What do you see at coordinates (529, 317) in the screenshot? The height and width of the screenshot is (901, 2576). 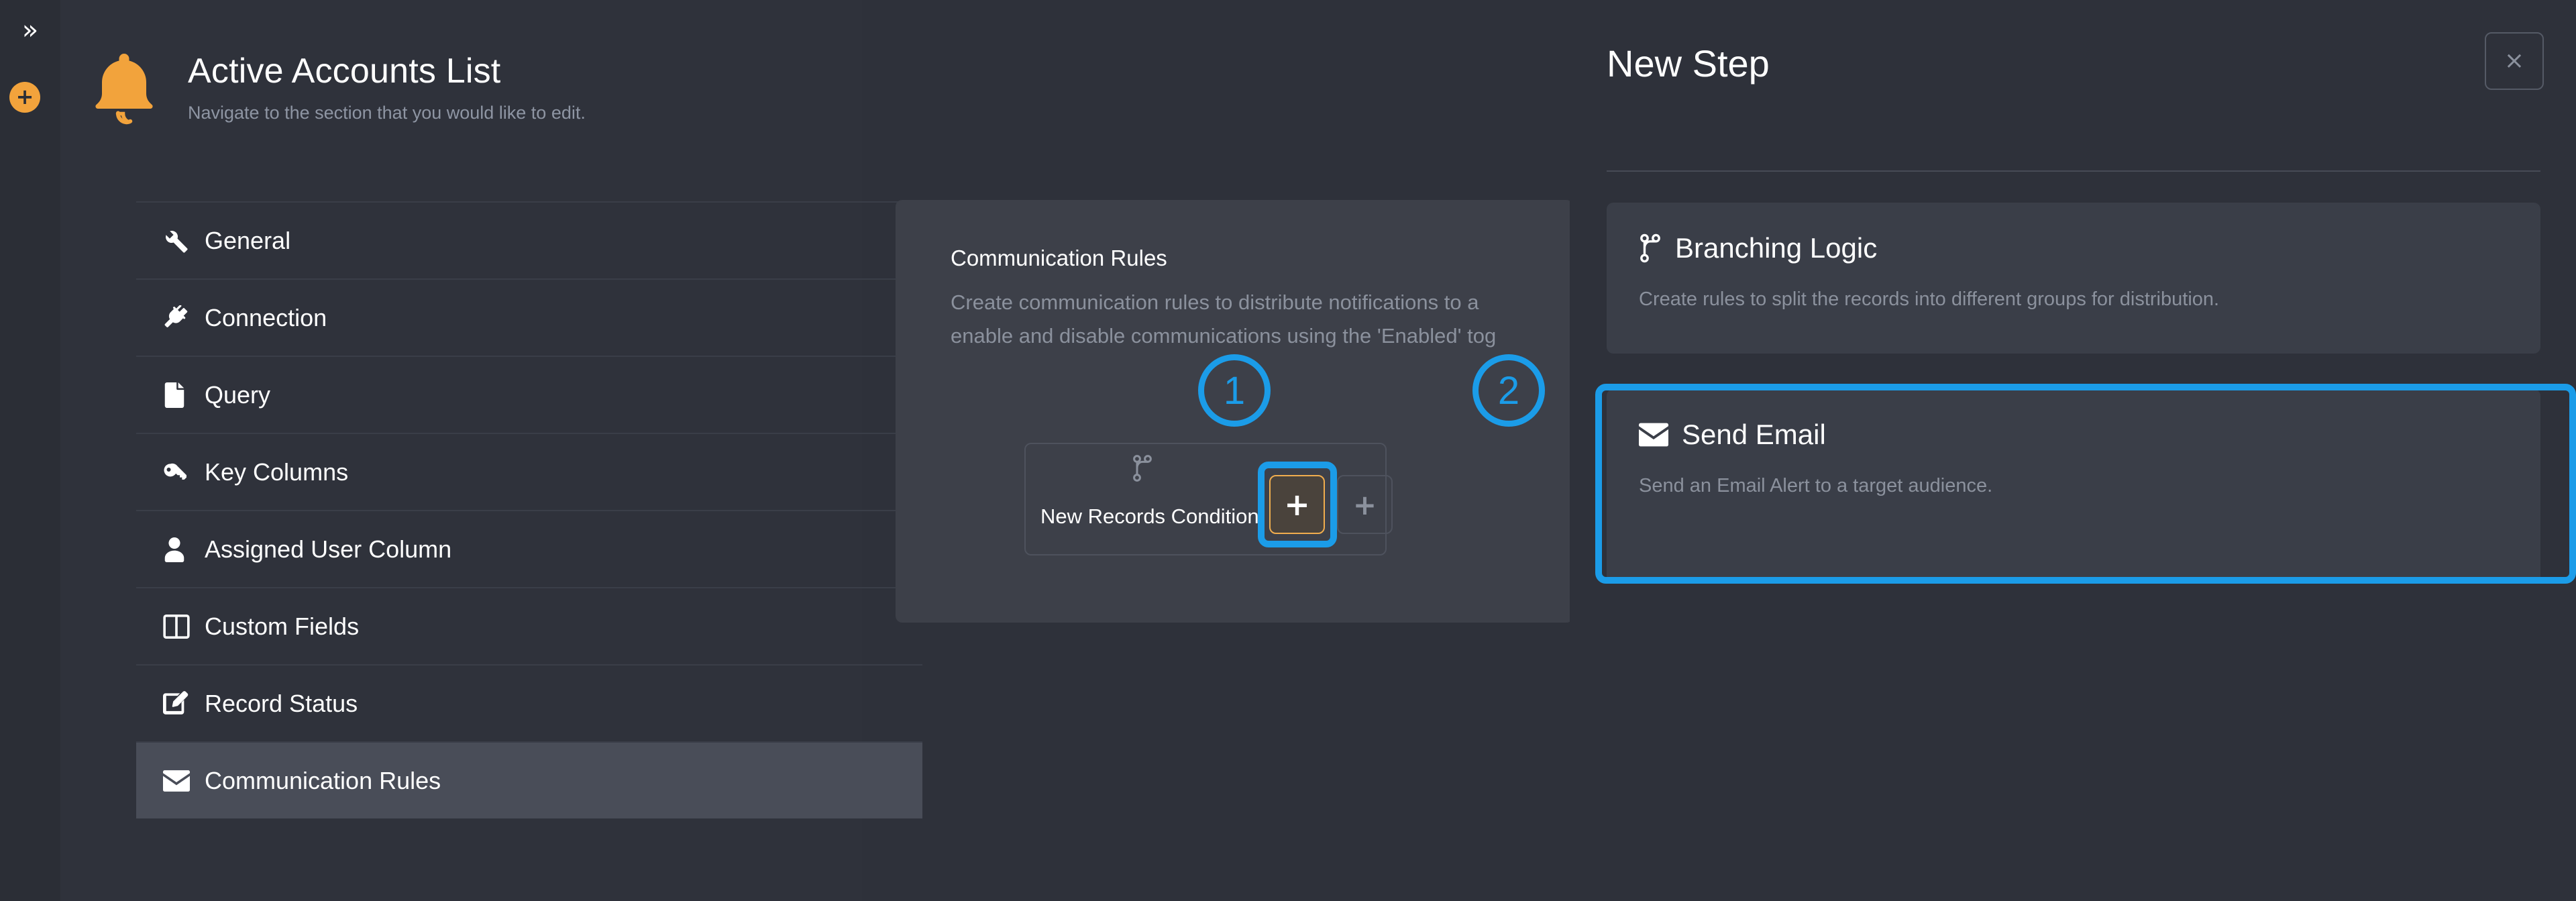 I see `sidebar-item-connection: Connection` at bounding box center [529, 317].